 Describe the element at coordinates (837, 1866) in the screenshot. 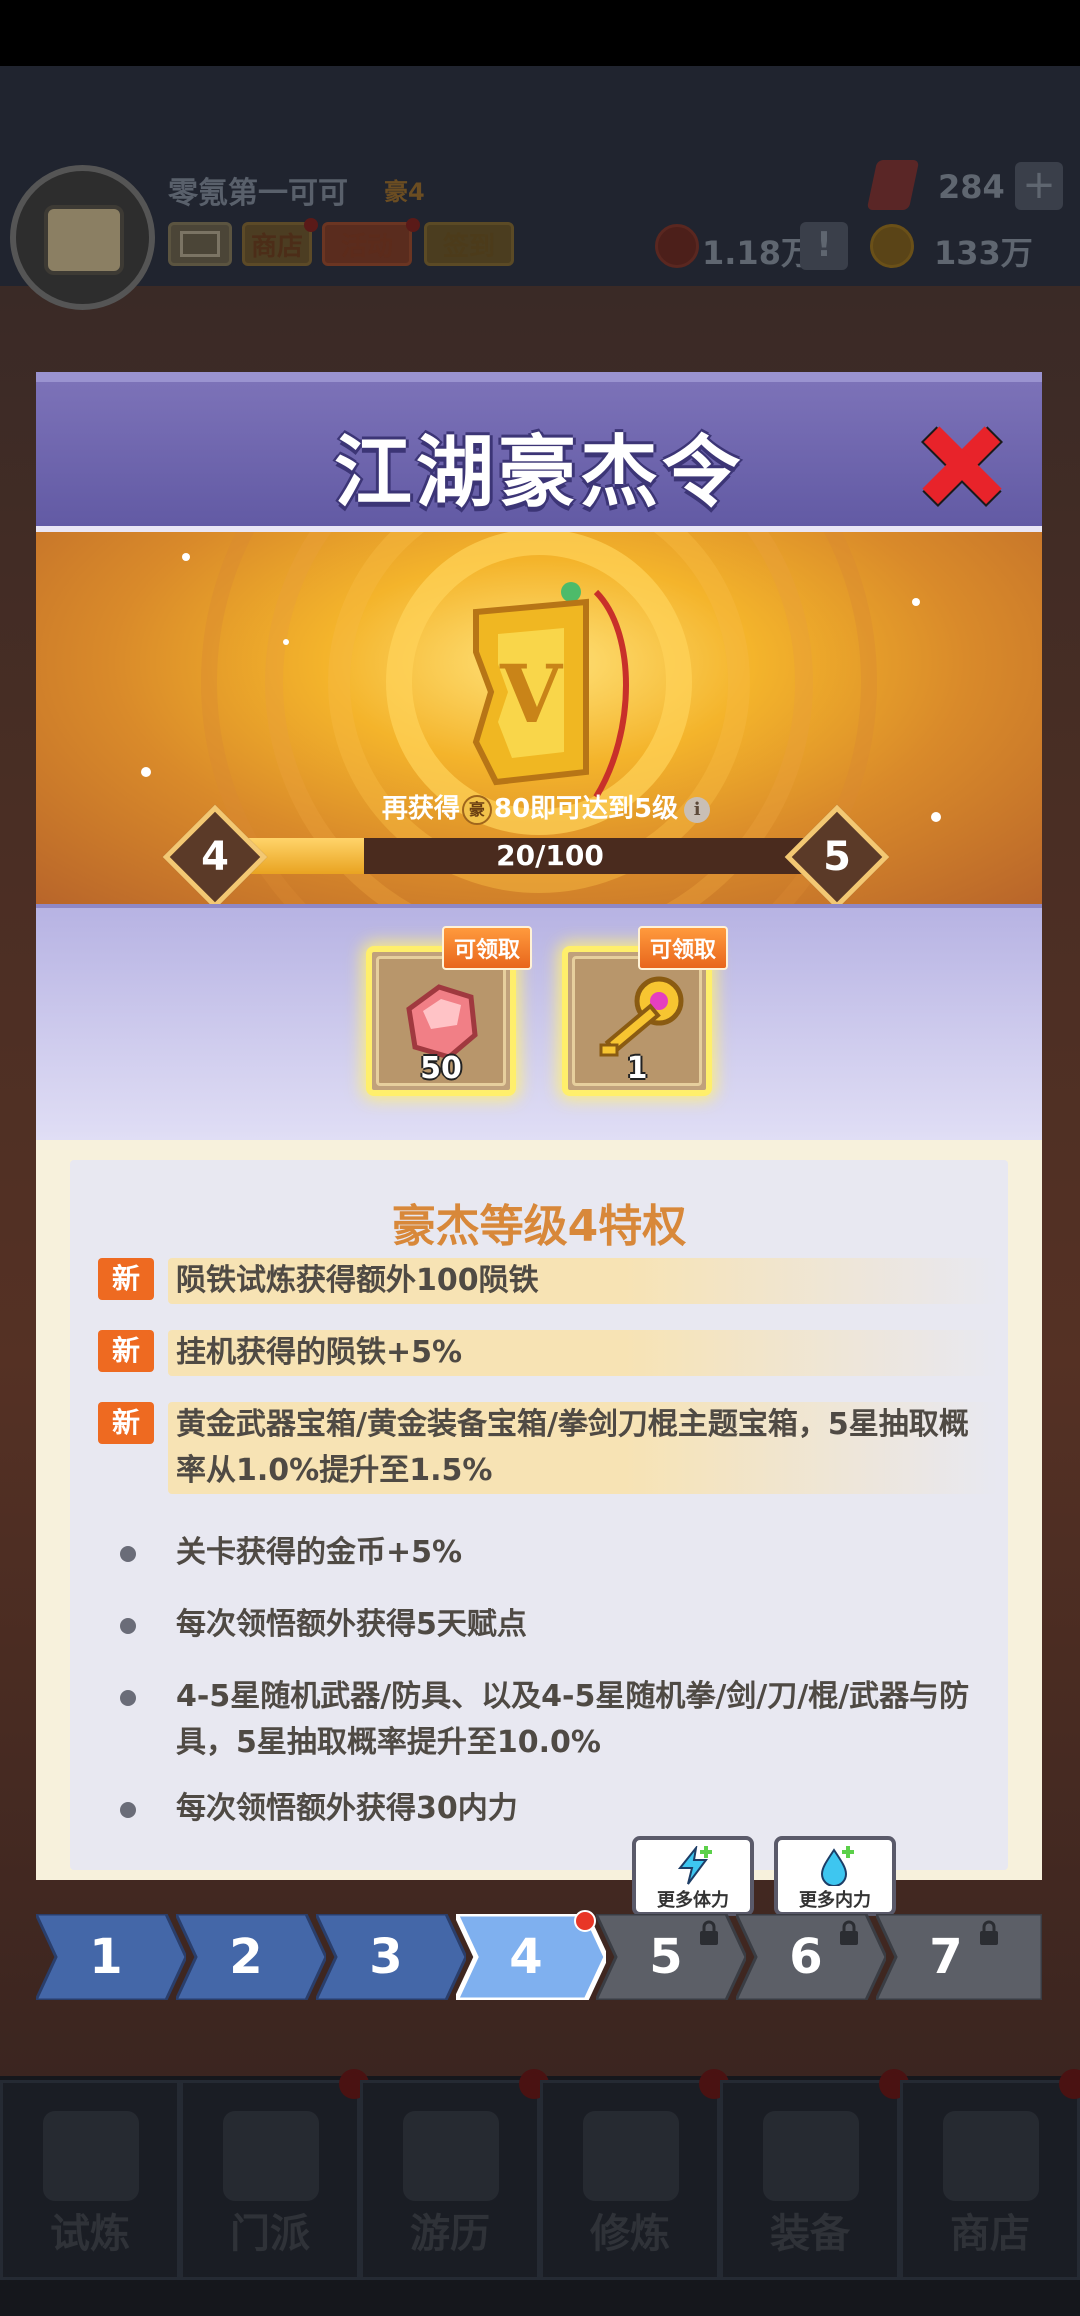

I see `water-drop-icon` at that location.